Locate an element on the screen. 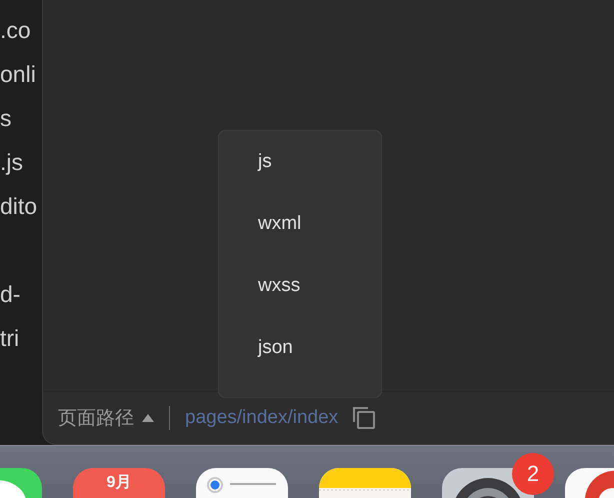 The width and height of the screenshot is (614, 498). code-text: onli is located at coordinates (18, 74).